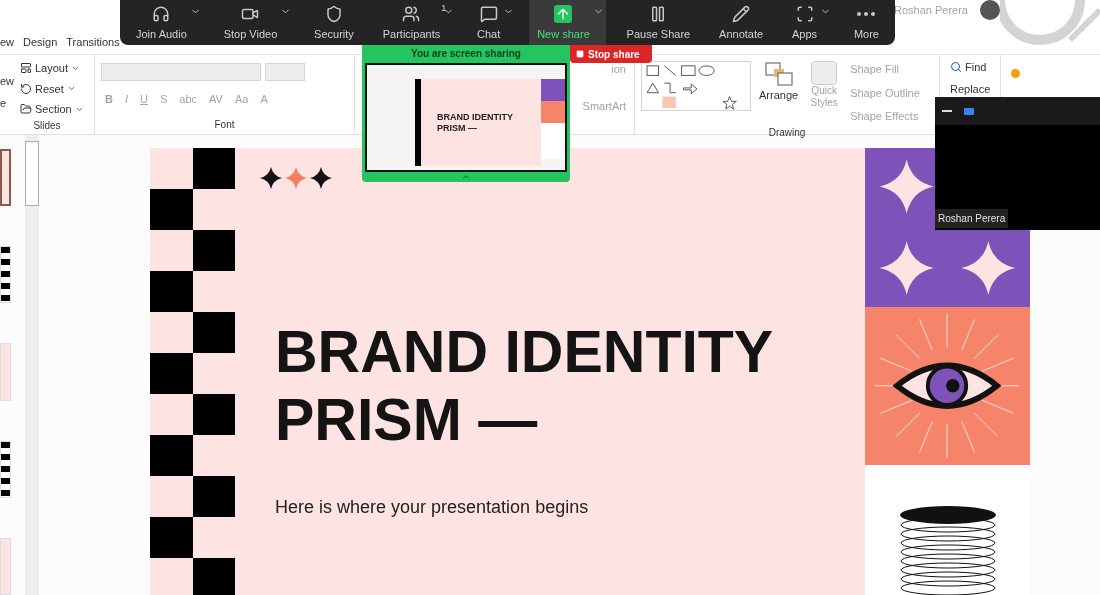 The width and height of the screenshot is (1100, 595). What do you see at coordinates (970, 88) in the screenshot?
I see `replace-button: Replace` at bounding box center [970, 88].